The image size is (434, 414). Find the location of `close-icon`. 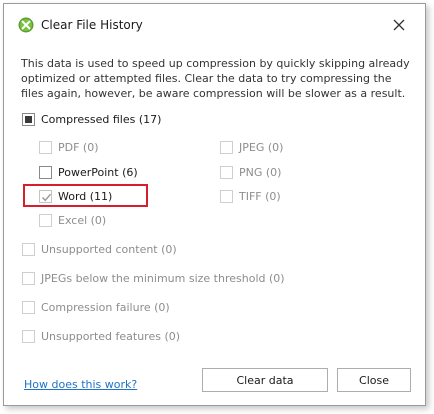

close-icon is located at coordinates (399, 25).